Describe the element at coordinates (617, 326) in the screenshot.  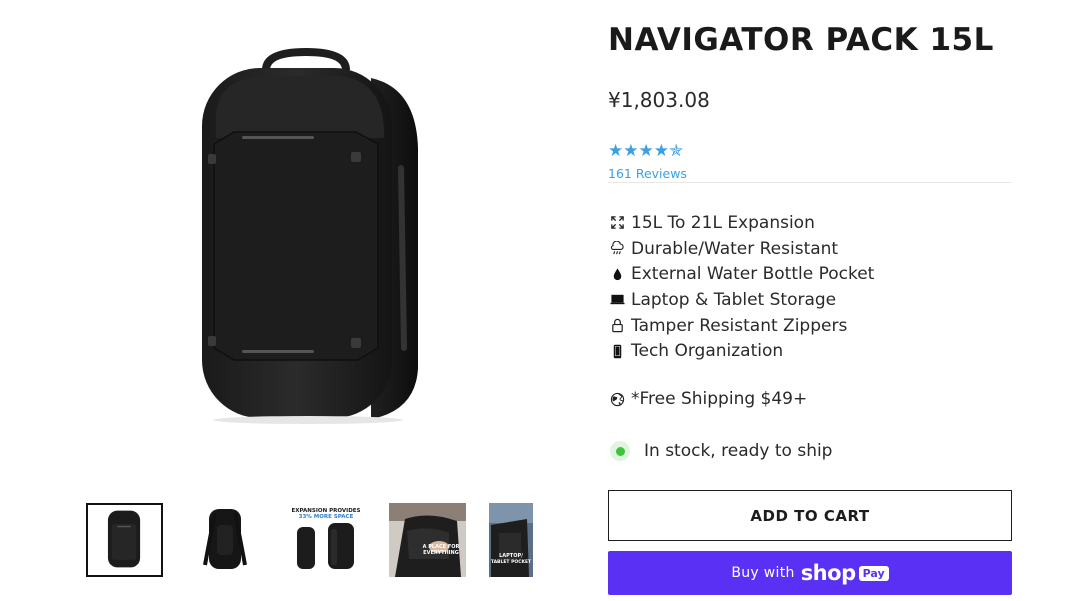
I see `lock-icon` at that location.